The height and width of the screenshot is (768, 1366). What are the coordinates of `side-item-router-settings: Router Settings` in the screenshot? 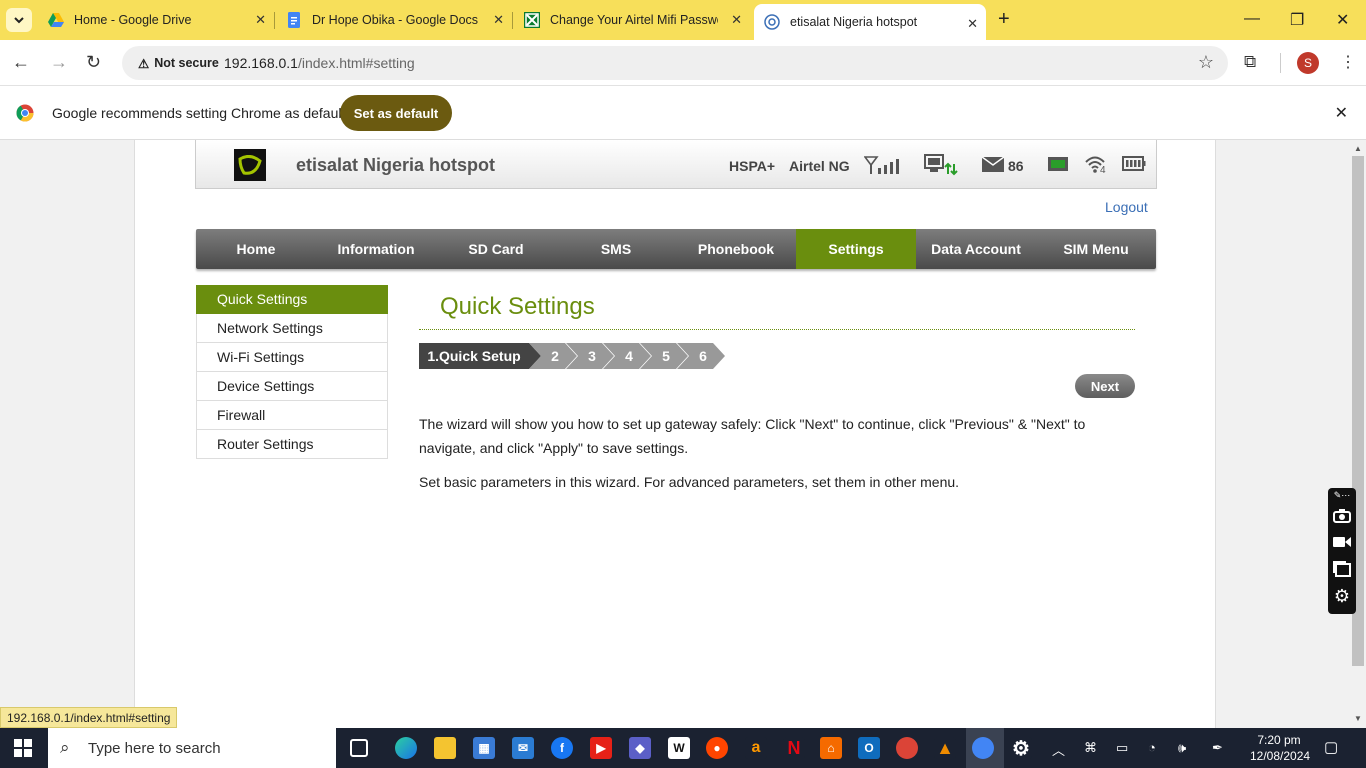 It's located at (292, 444).